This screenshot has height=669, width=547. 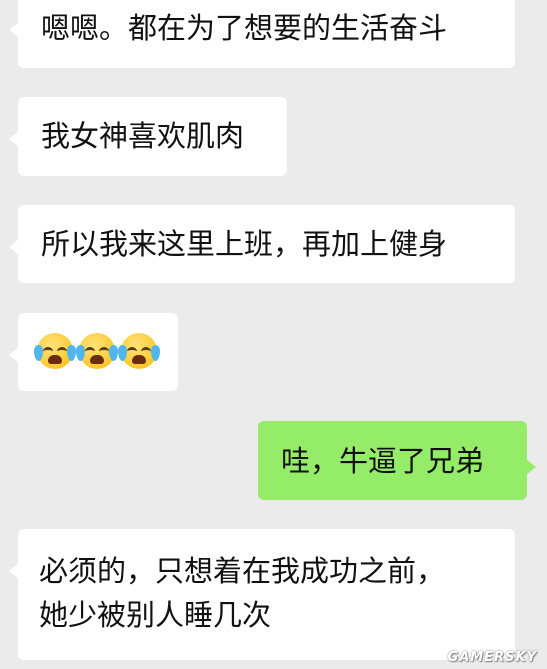 I want to click on message-bubble-incoming: 所以我来这里上班，再加上健身, so click(x=262, y=244).